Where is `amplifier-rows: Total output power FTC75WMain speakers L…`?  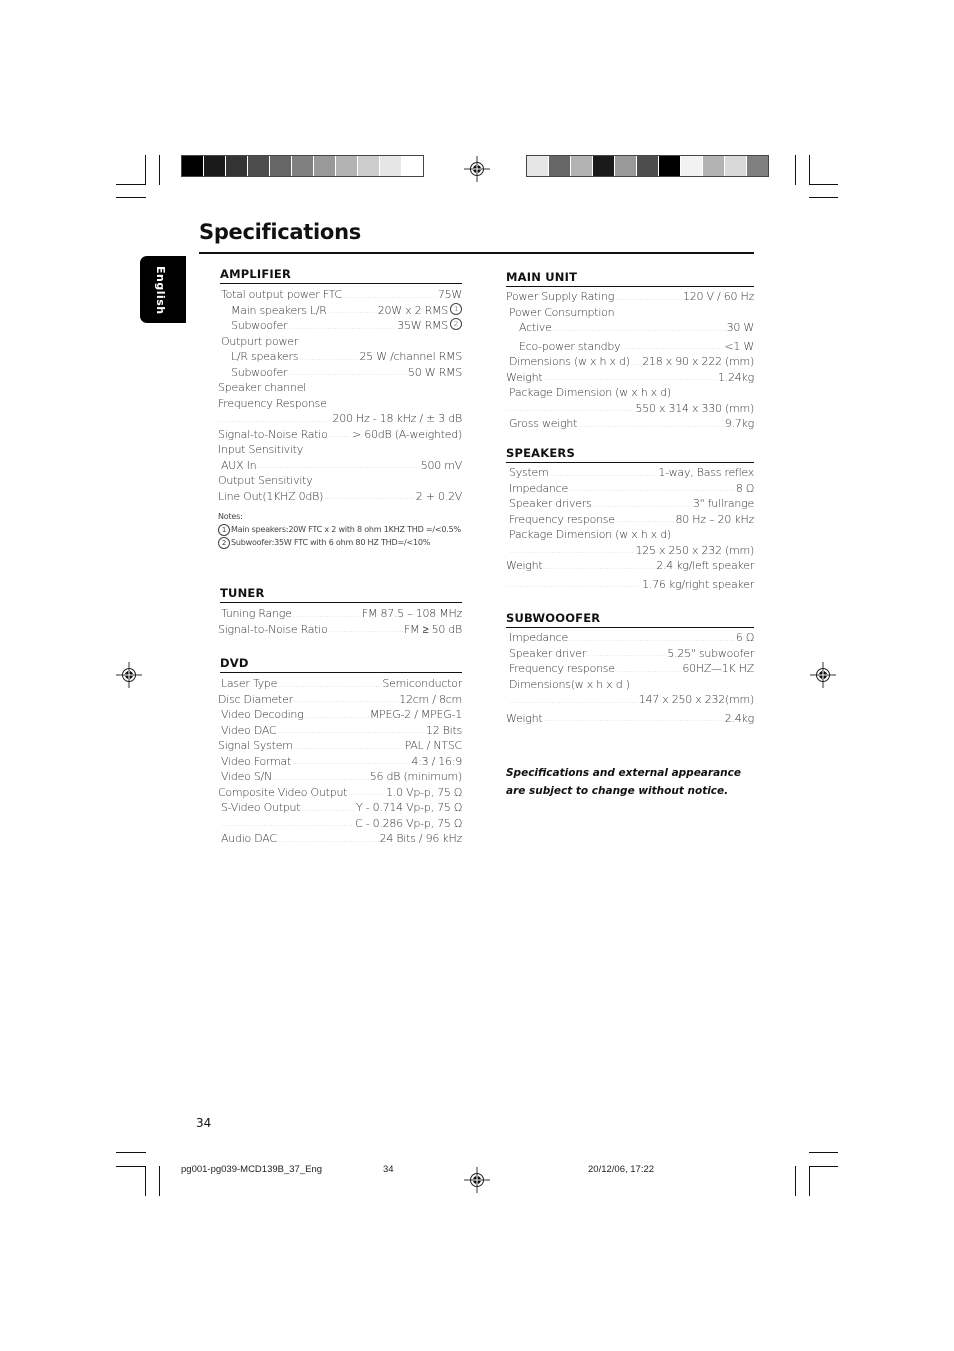
amplifier-rows: Total output power FTC75WMain speakers L… is located at coordinates (340, 395).